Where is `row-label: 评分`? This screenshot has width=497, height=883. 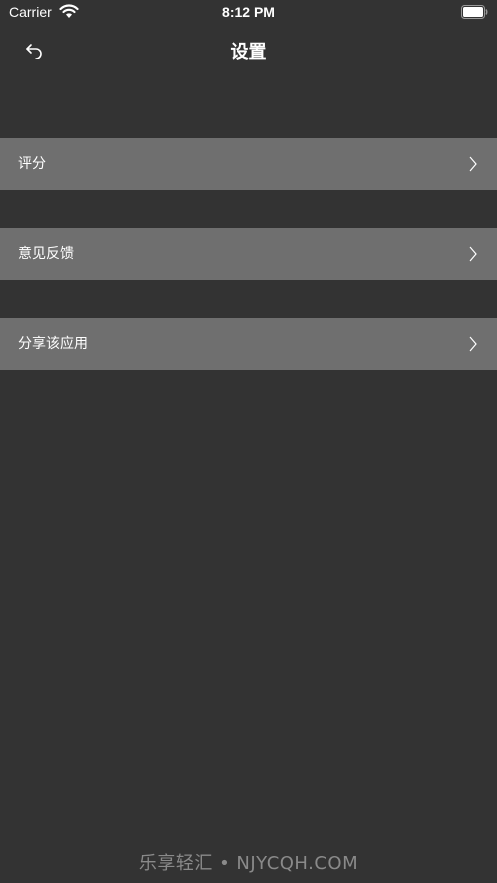 row-label: 评分 is located at coordinates (32, 164).